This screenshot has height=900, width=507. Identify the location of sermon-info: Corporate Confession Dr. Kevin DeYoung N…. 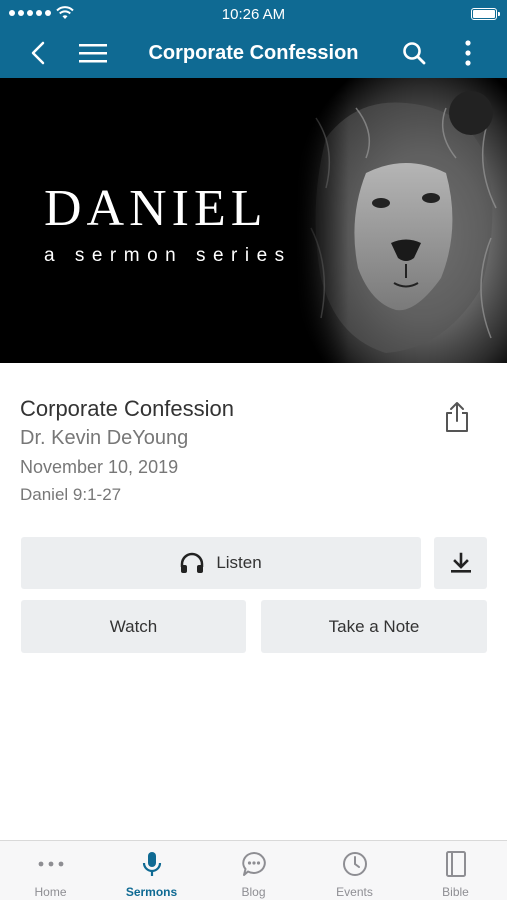
(220, 451).